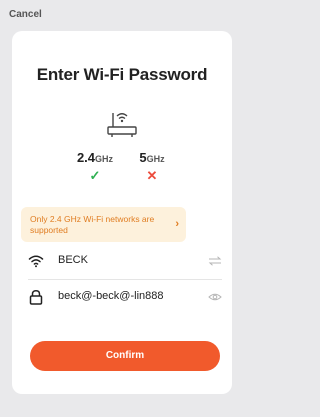 This screenshot has width=320, height=417. I want to click on password-row: beck@-beck@-lin888, so click(125, 298).